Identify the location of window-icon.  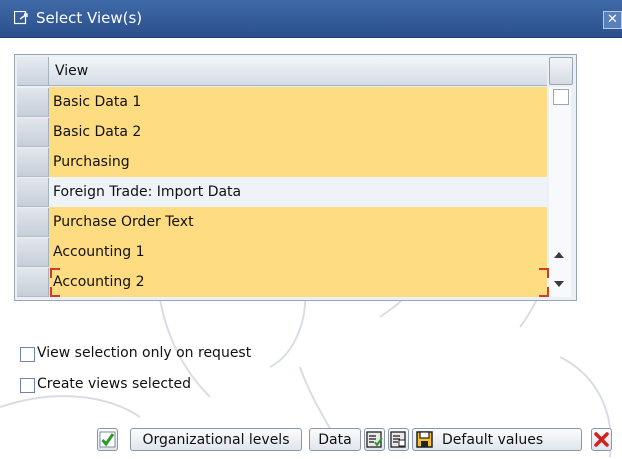
(21, 18).